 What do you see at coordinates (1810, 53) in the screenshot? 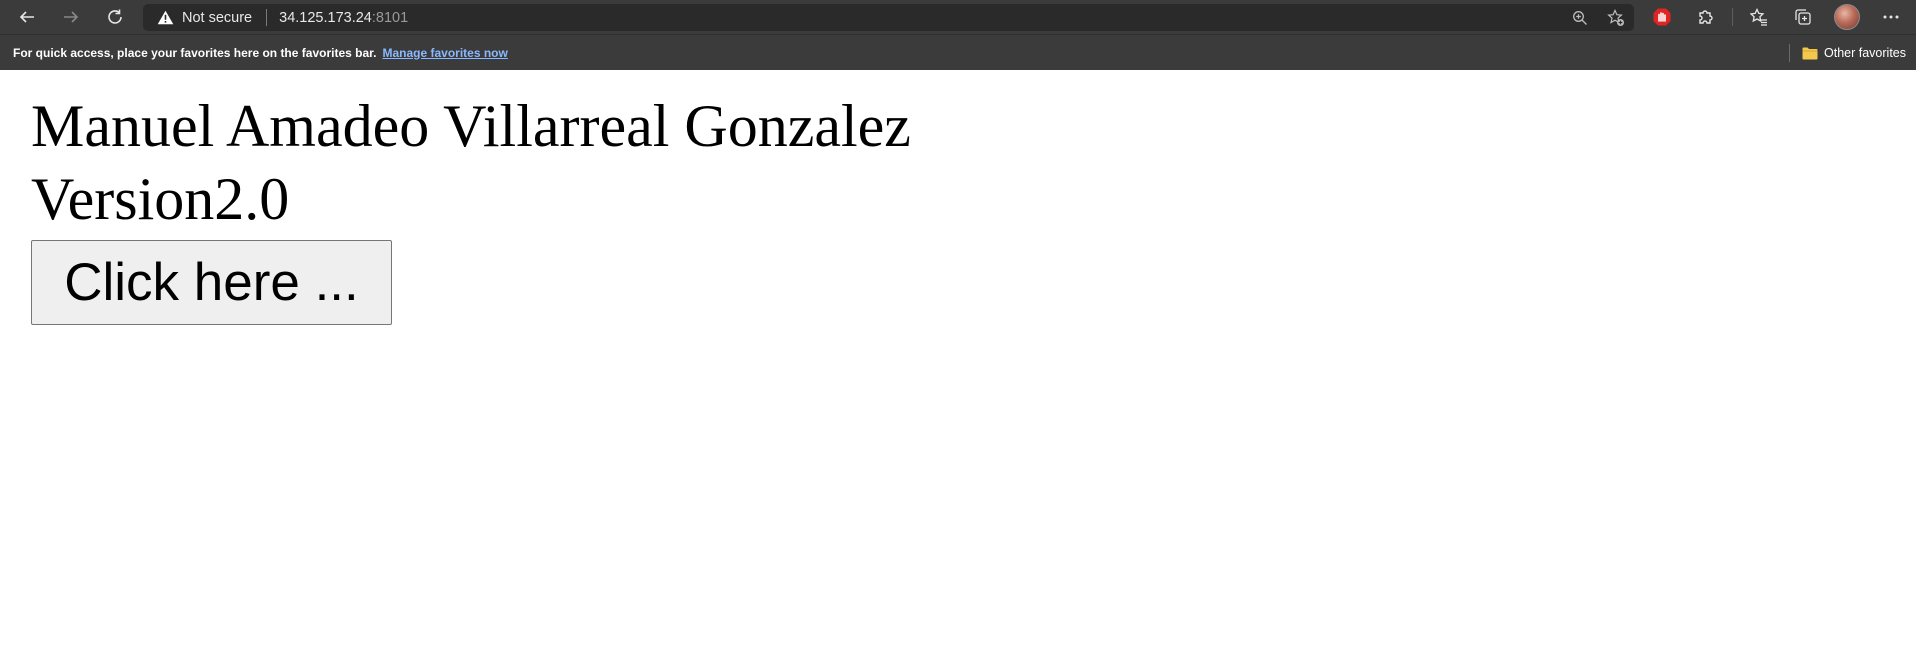
I see `folder-icon` at bounding box center [1810, 53].